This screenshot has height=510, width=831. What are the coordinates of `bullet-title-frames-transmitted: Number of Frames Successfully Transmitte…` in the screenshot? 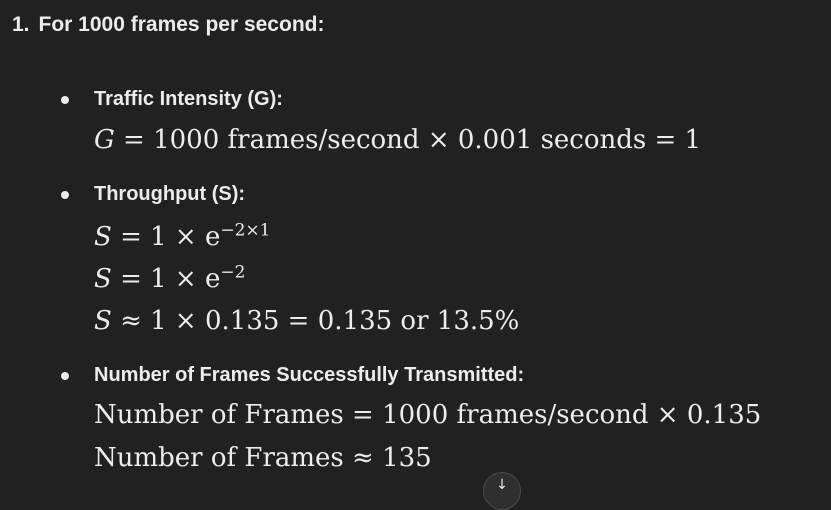 It's located at (309, 375).